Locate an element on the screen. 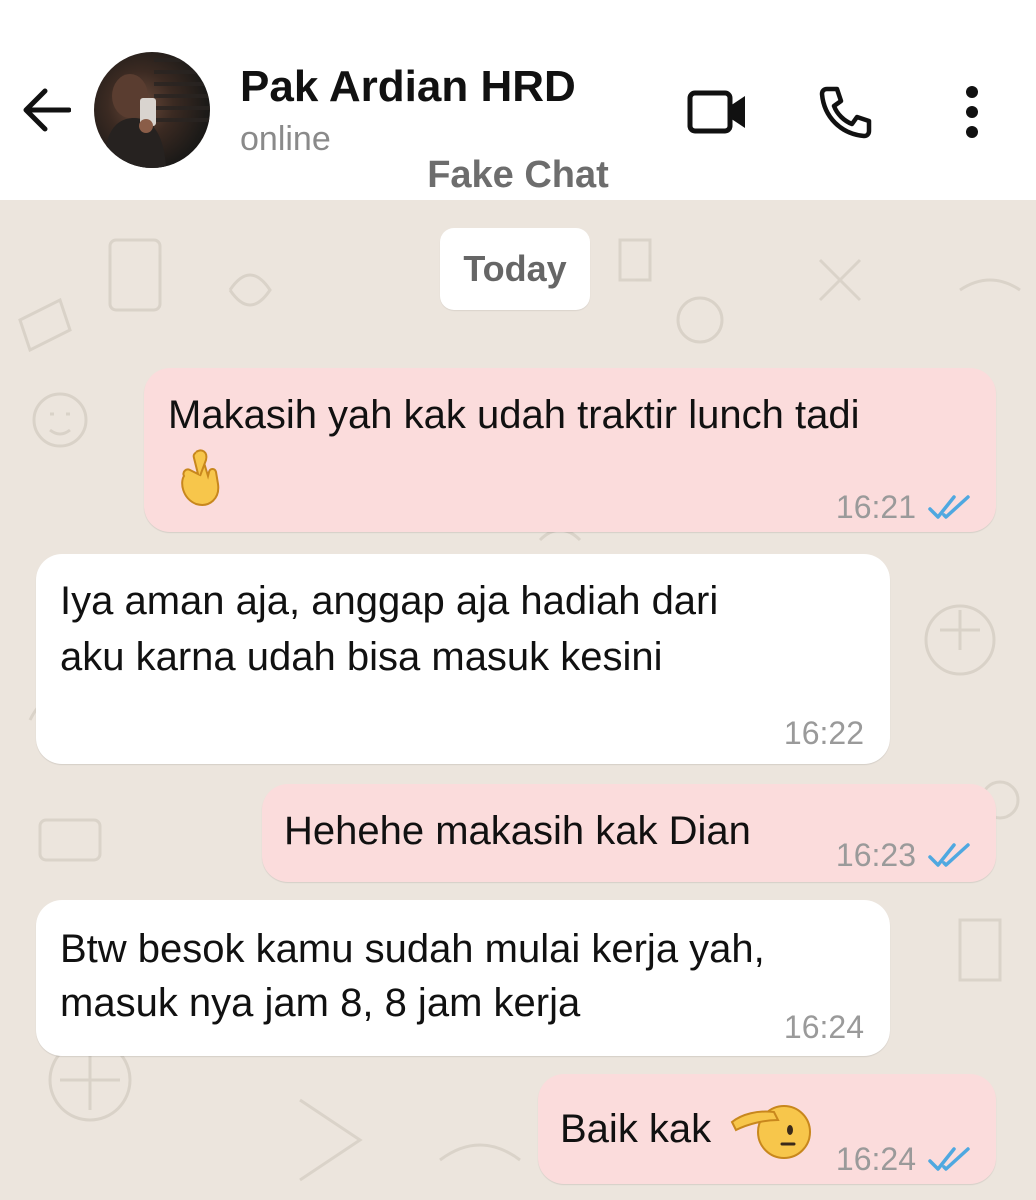 Image resolution: width=1036 pixels, height=1200 pixels. message-meta: 16:22 is located at coordinates (824, 733).